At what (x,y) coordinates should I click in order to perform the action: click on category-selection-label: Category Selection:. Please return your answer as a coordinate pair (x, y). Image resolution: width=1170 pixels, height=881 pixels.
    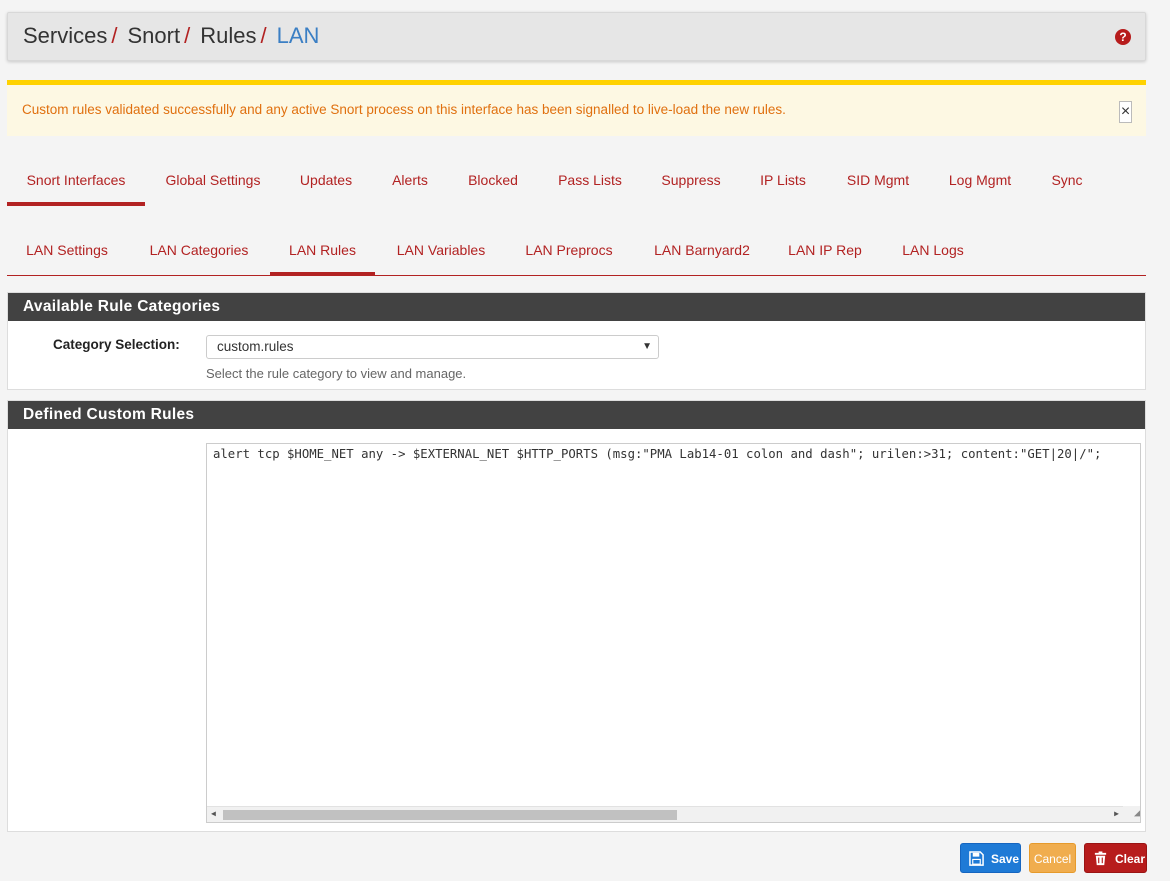
    Looking at the image, I should click on (116, 344).